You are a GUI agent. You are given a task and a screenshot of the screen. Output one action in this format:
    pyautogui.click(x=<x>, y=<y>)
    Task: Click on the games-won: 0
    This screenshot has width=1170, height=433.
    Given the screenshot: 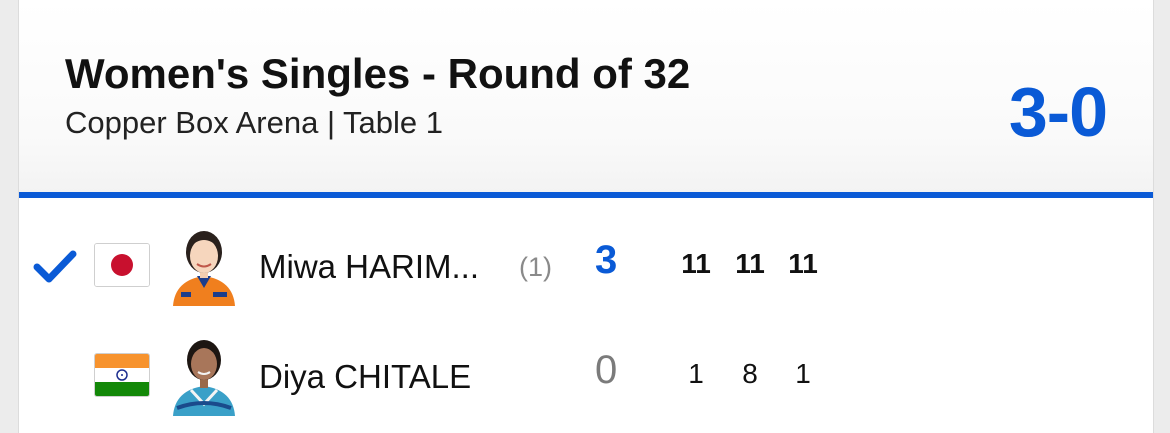 What is the action you would take?
    pyautogui.click(x=606, y=370)
    